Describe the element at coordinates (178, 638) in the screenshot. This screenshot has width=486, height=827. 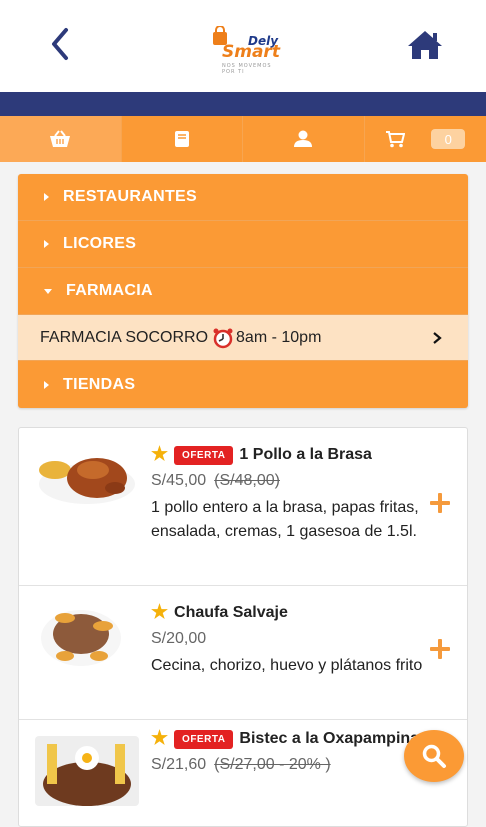
I see `product-price: S/20,00` at that location.